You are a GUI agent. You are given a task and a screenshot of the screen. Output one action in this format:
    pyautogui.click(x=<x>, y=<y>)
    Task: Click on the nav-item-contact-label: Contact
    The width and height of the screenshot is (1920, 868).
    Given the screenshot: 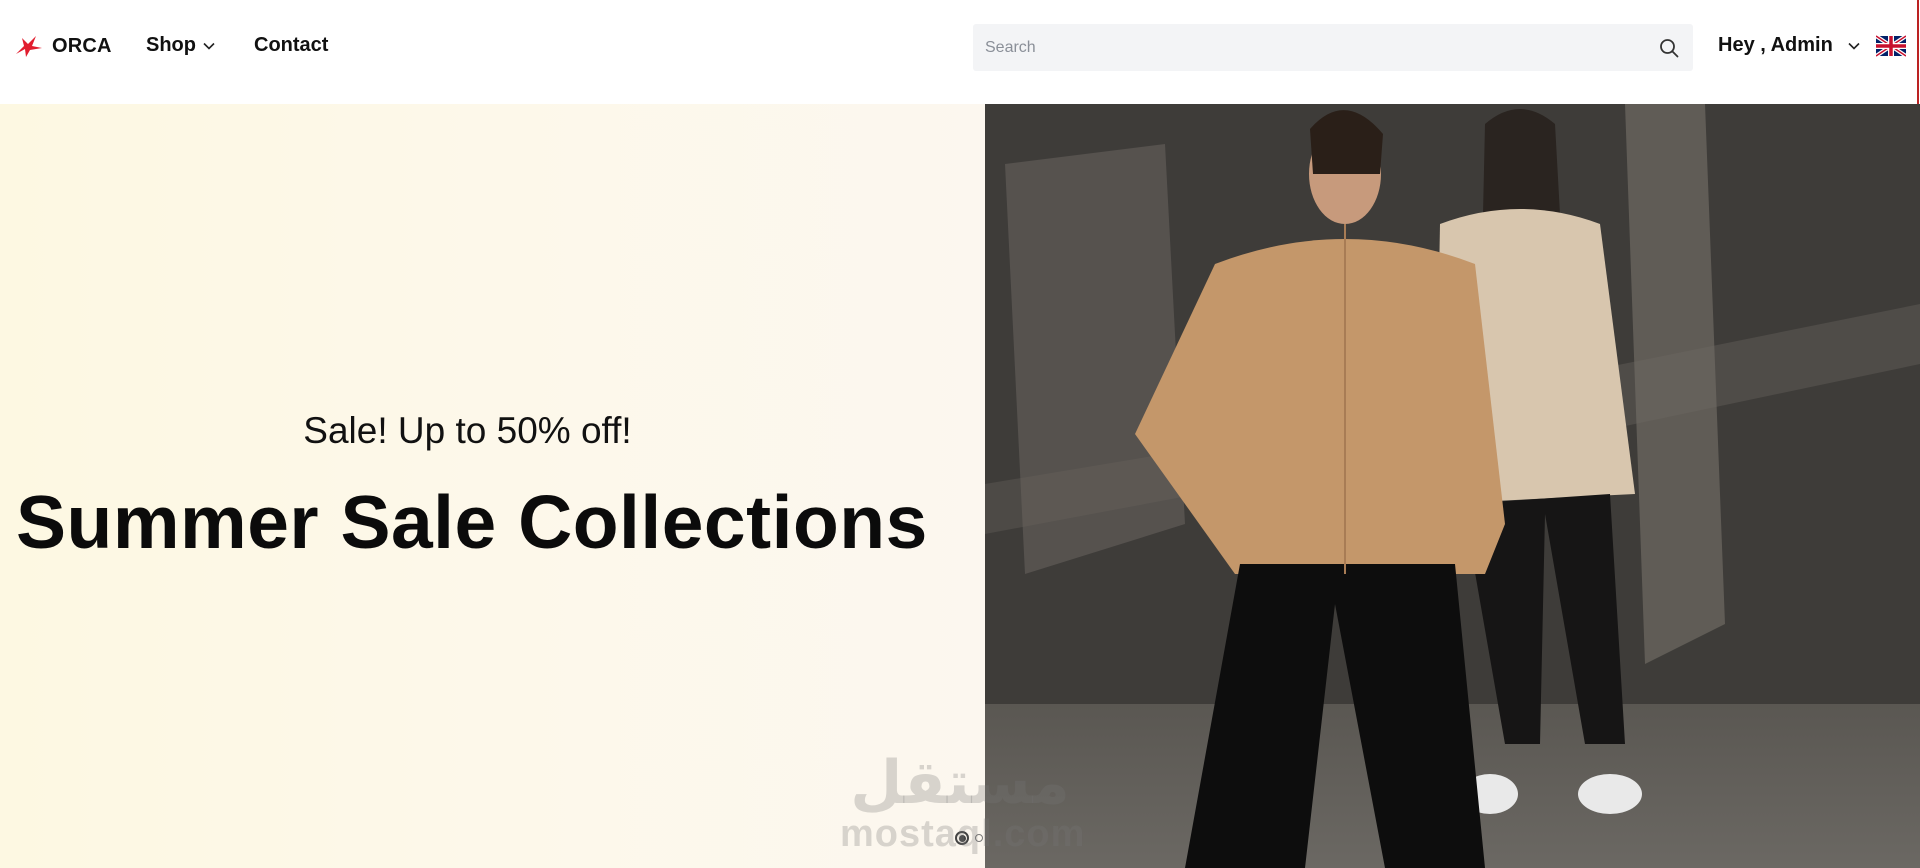 What is the action you would take?
    pyautogui.click(x=291, y=45)
    